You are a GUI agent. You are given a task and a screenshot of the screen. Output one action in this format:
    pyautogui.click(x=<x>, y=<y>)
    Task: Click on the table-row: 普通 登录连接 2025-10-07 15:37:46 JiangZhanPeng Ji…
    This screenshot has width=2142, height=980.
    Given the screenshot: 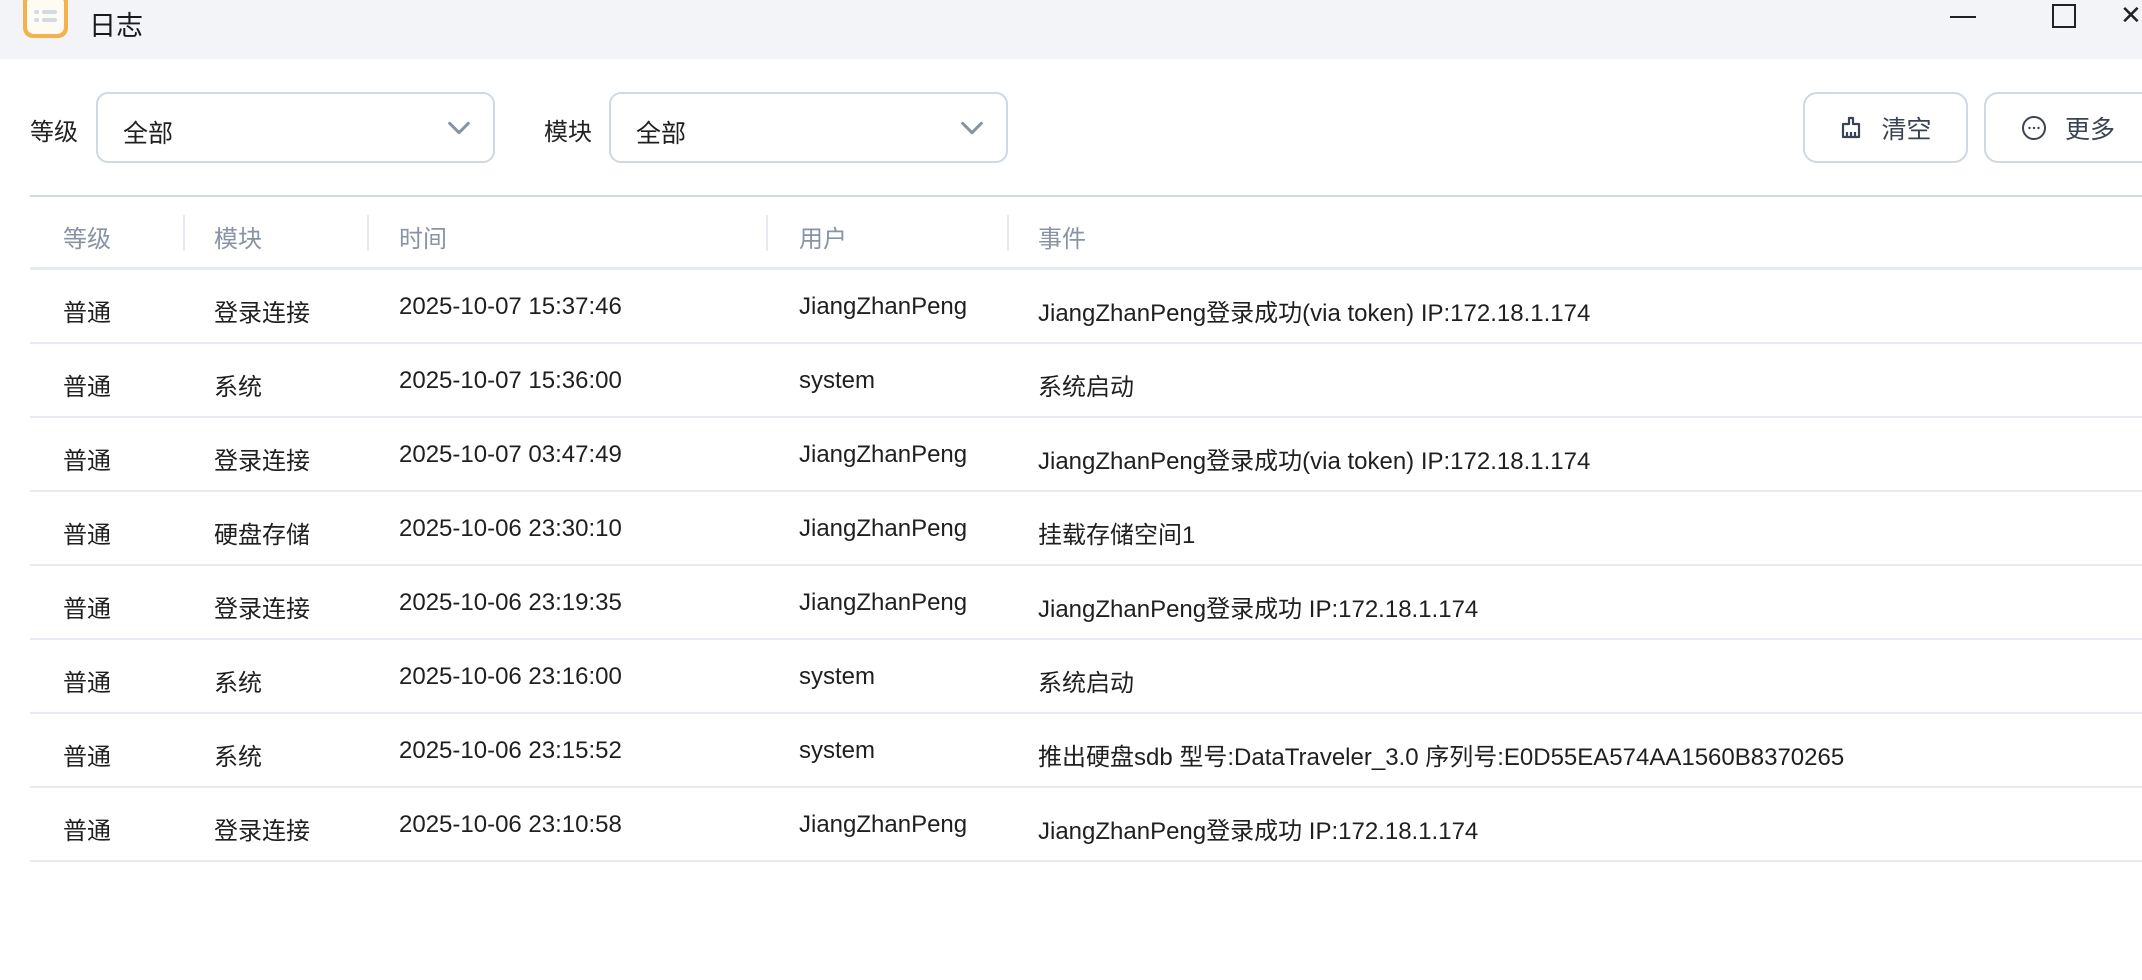 What is the action you would take?
    pyautogui.click(x=1086, y=307)
    